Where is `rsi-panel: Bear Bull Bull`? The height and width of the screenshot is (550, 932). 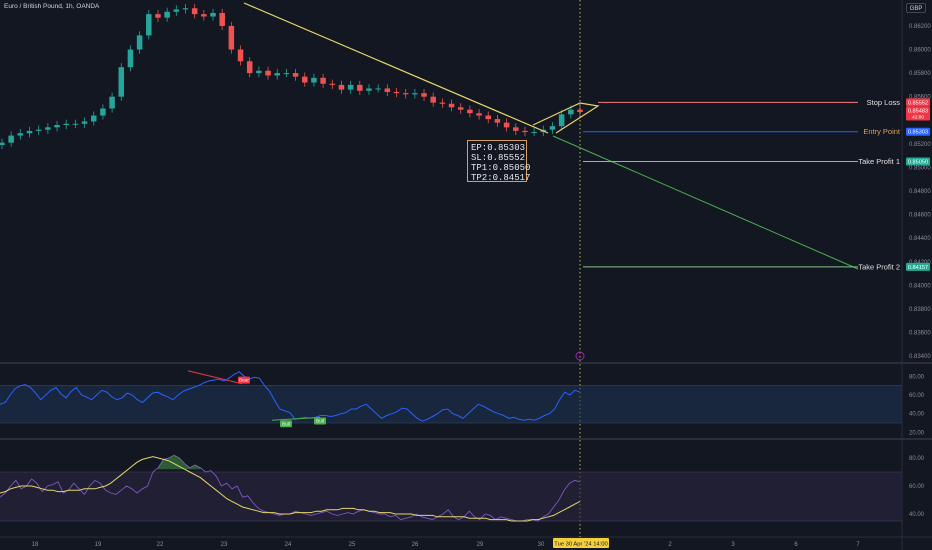 rsi-panel: Bear Bull Bull is located at coordinates (451, 399).